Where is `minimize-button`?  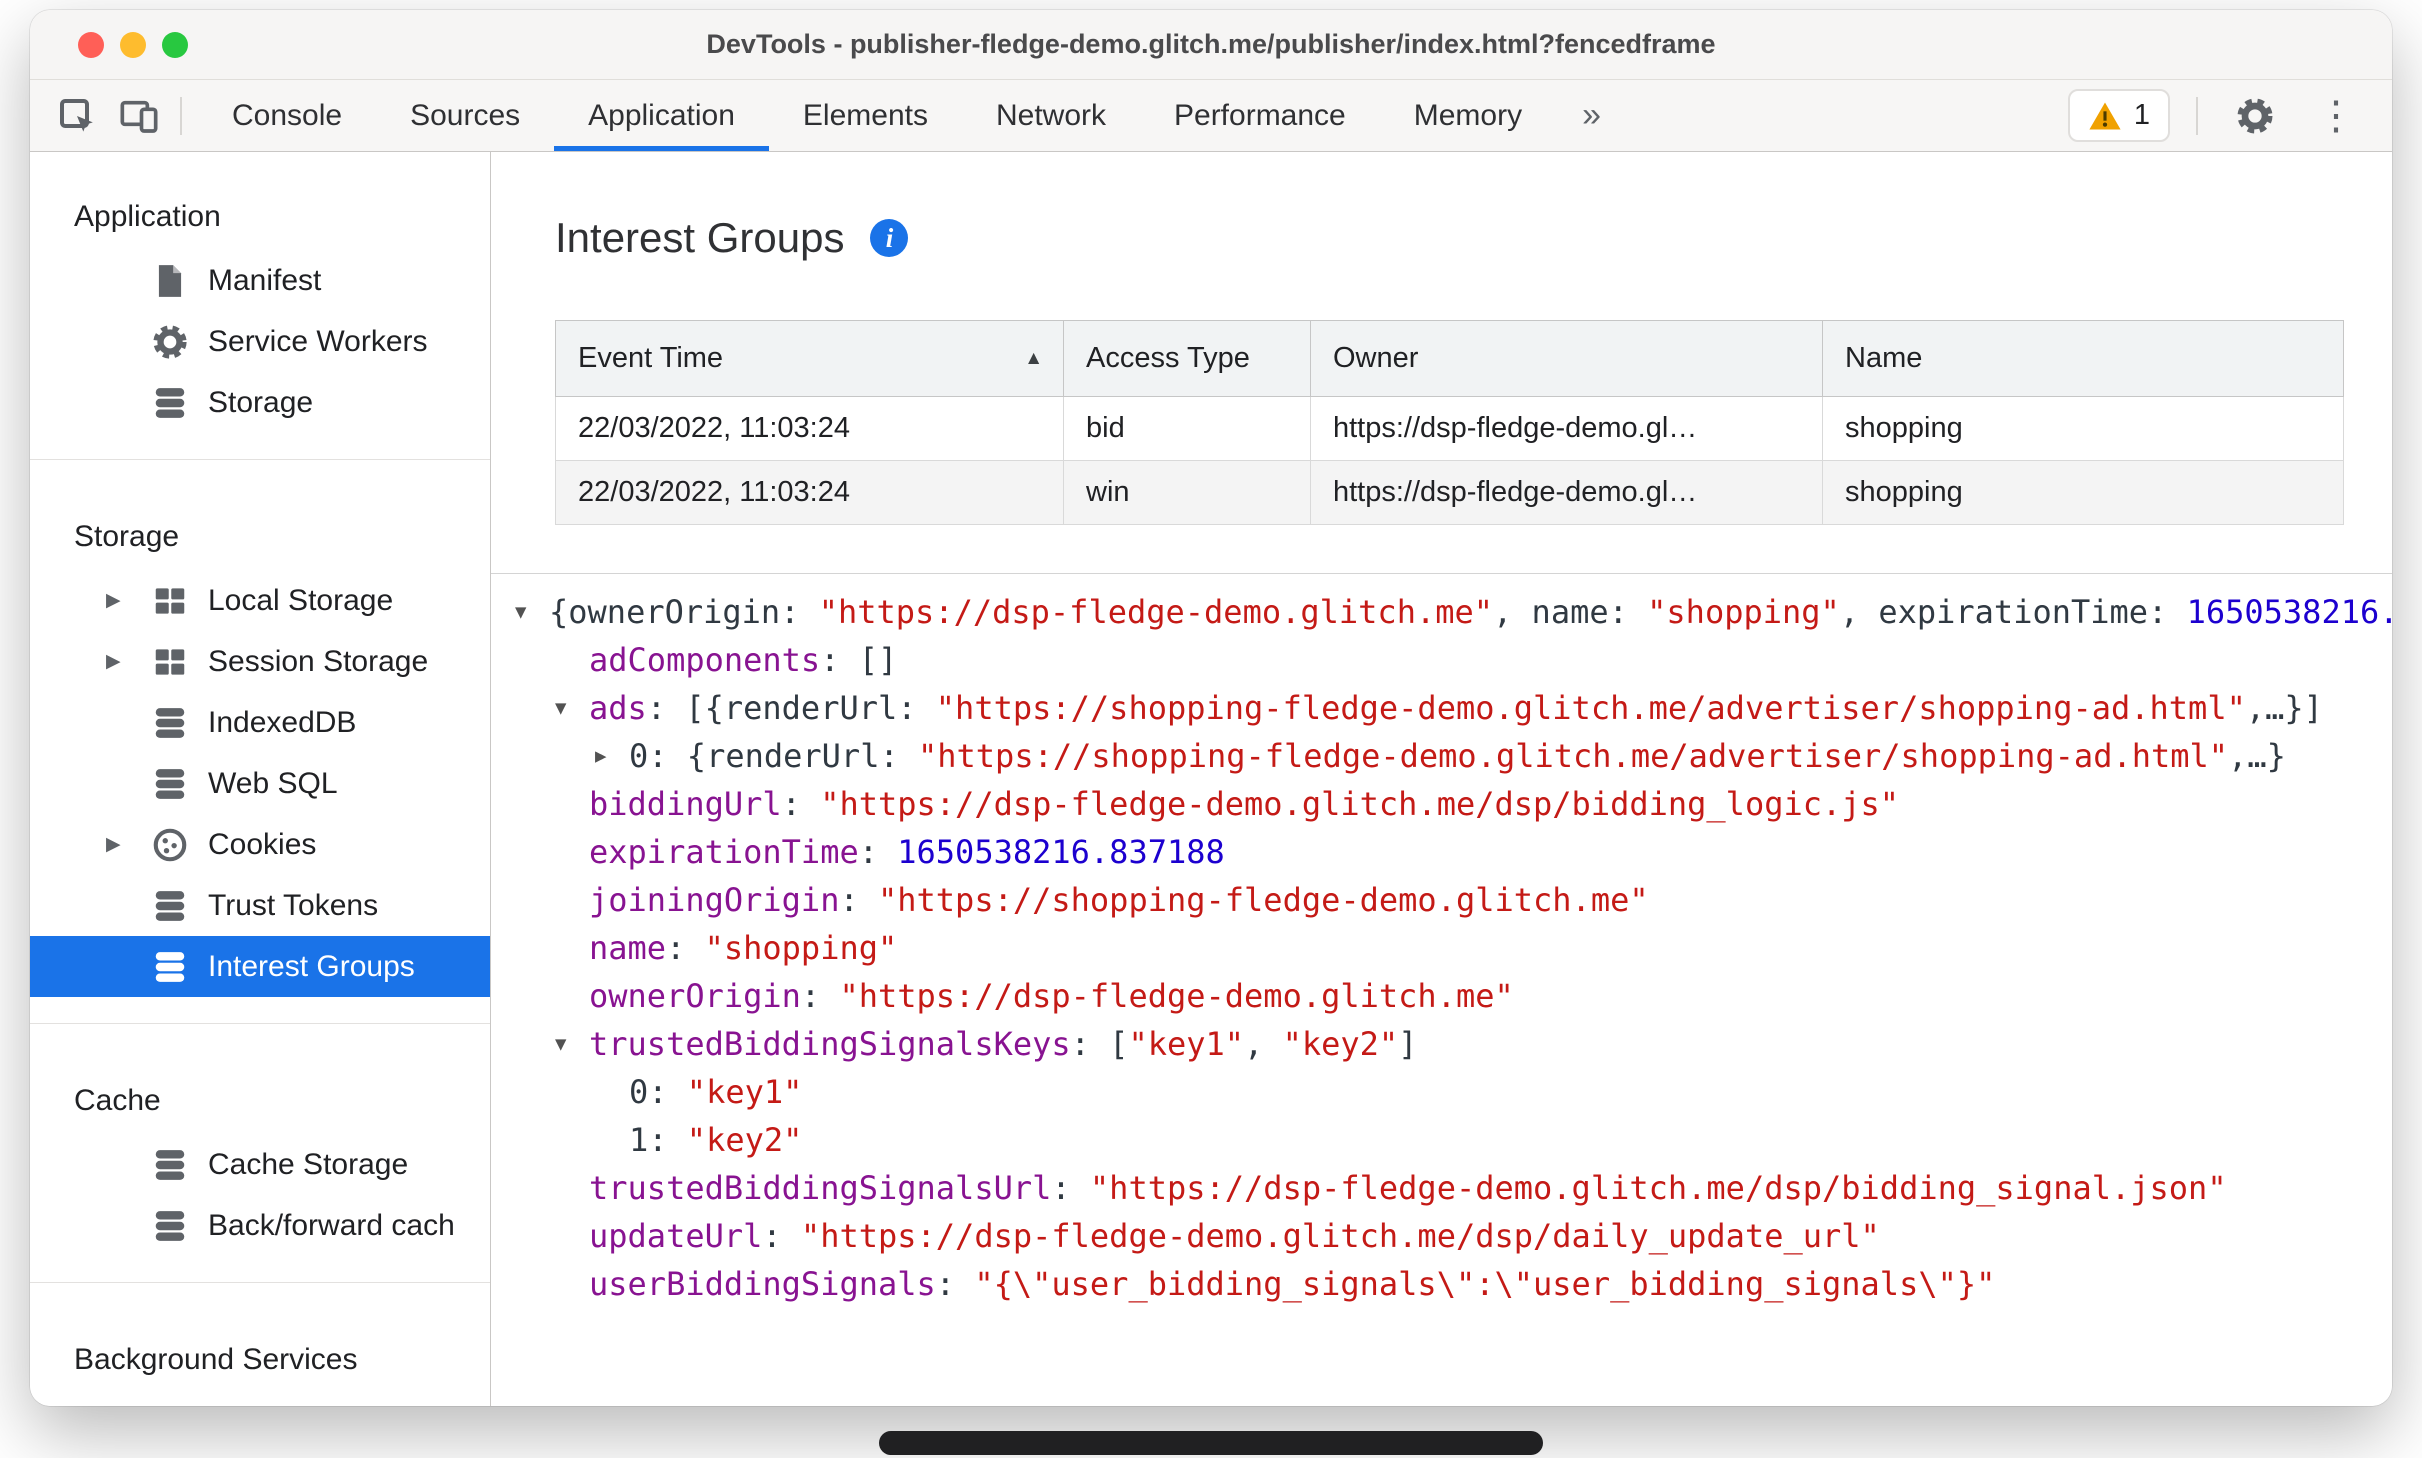 minimize-button is located at coordinates (133, 44).